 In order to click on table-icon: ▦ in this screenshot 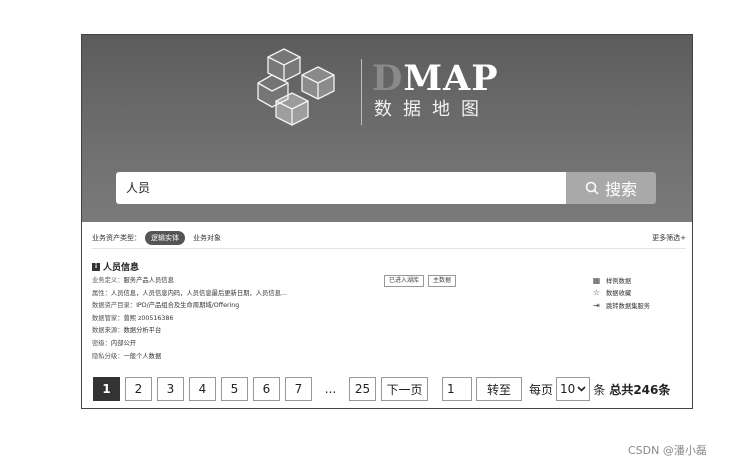, I will do `click(596, 280)`.